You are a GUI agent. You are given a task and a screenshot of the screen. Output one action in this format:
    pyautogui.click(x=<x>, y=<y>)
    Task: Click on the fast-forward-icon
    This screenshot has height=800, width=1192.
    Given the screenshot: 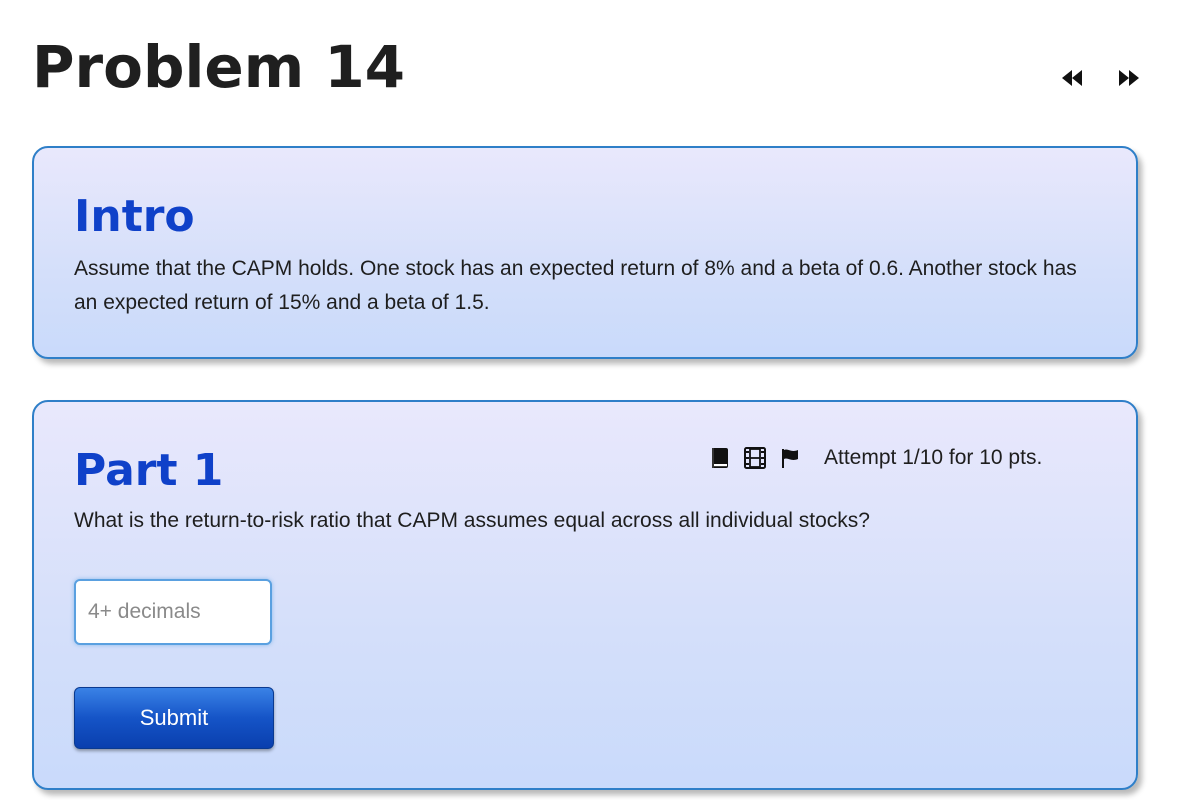 What is the action you would take?
    pyautogui.click(x=1129, y=78)
    